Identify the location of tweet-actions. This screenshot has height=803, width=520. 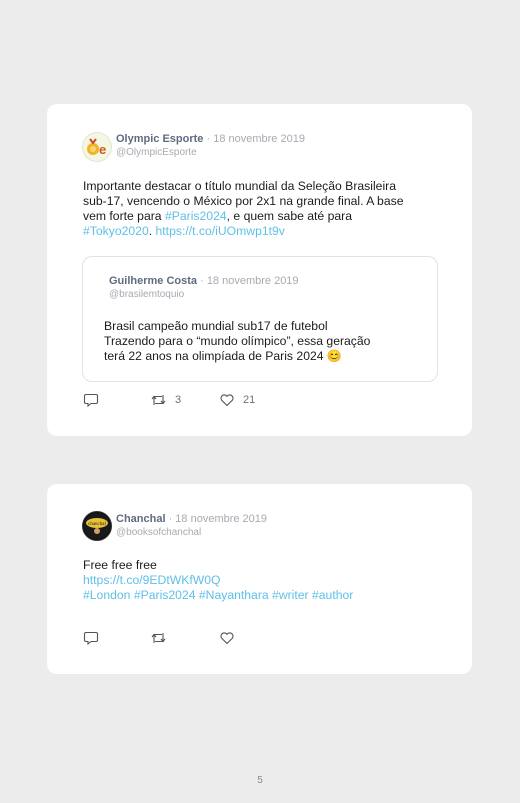
(263, 638).